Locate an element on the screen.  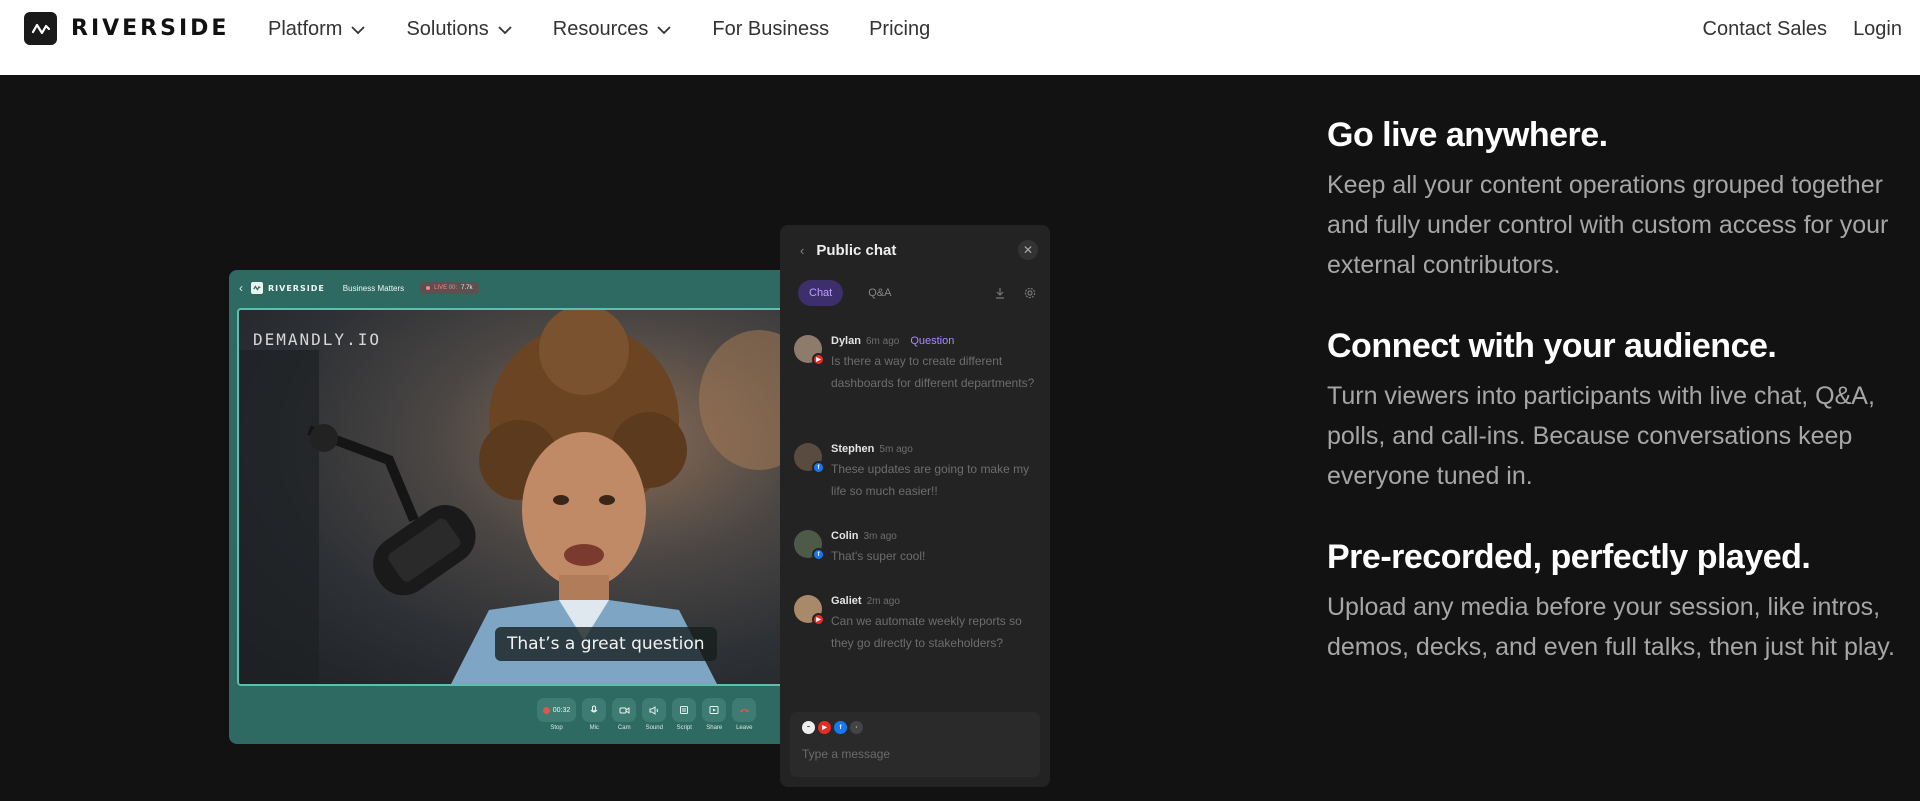
question-tag: Question is located at coordinates (932, 341).